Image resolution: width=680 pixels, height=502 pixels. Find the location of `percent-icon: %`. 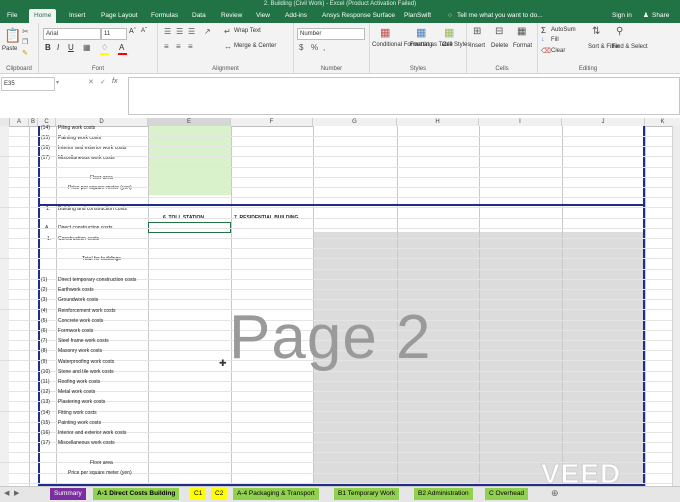

percent-icon: % is located at coordinates (314, 47).